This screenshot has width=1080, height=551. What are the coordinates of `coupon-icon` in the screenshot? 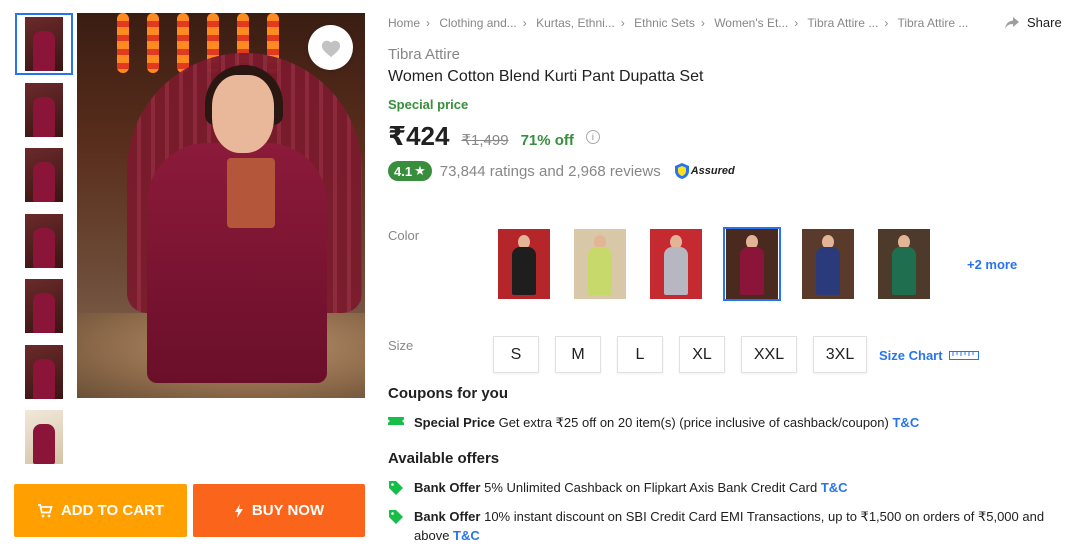 It's located at (396, 421).